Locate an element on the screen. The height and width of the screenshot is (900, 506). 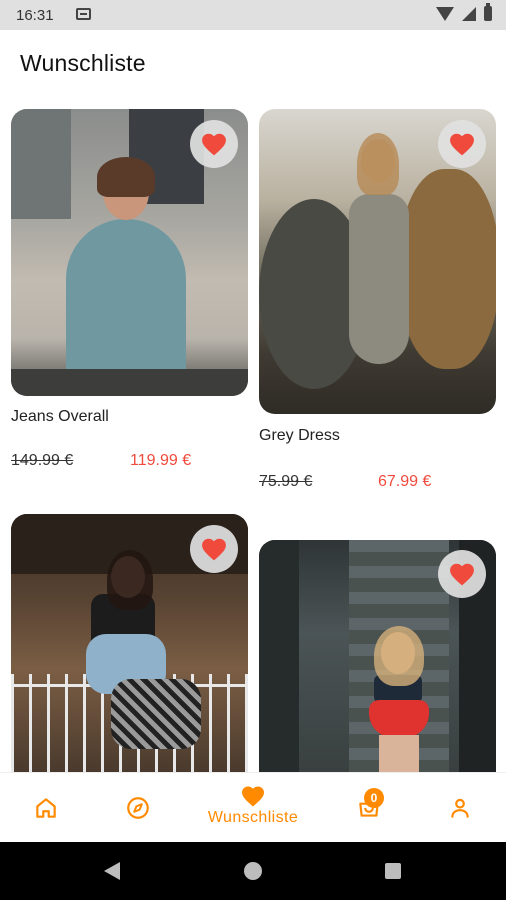
nav-wishlist: Wunschliste is located at coordinates (253, 808).